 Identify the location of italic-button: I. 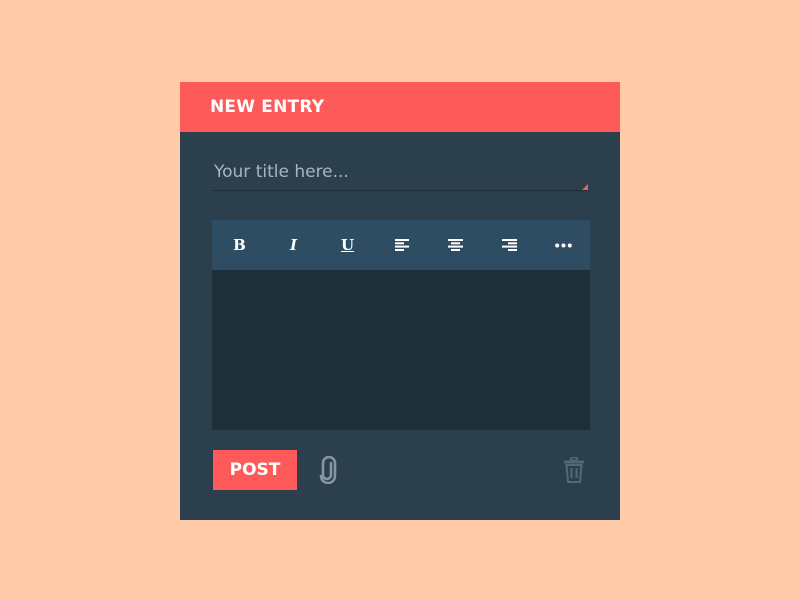
(293, 245).